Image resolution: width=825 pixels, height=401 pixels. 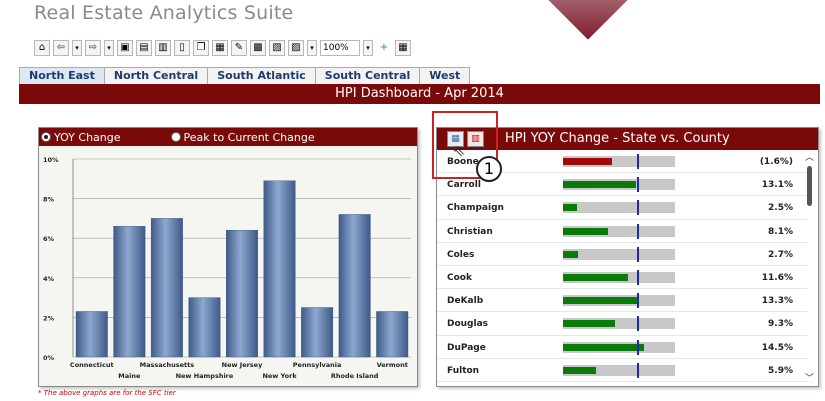 I want to click on county-row: Fulton 5.9%, so click(x=622, y=370).